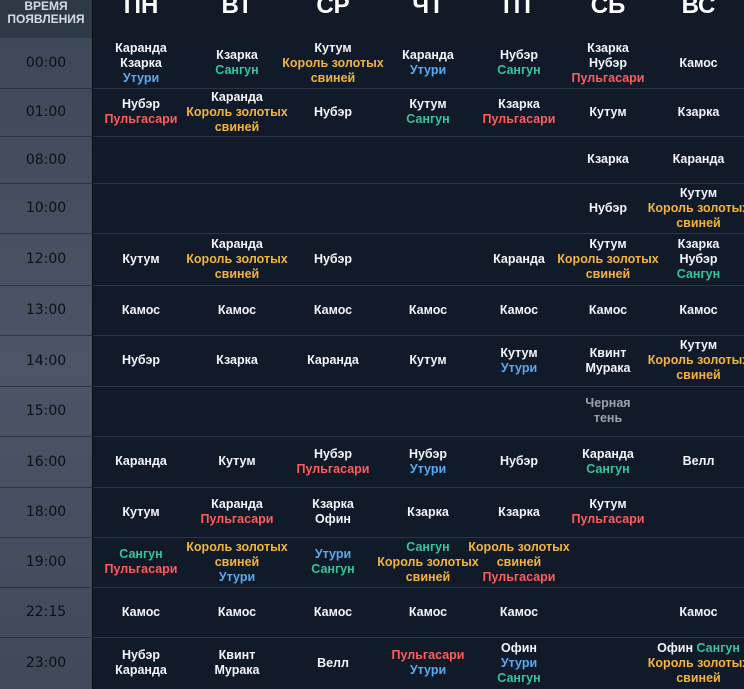 This screenshot has width=744, height=689. I want to click on time-label: 08:00, so click(46, 160).